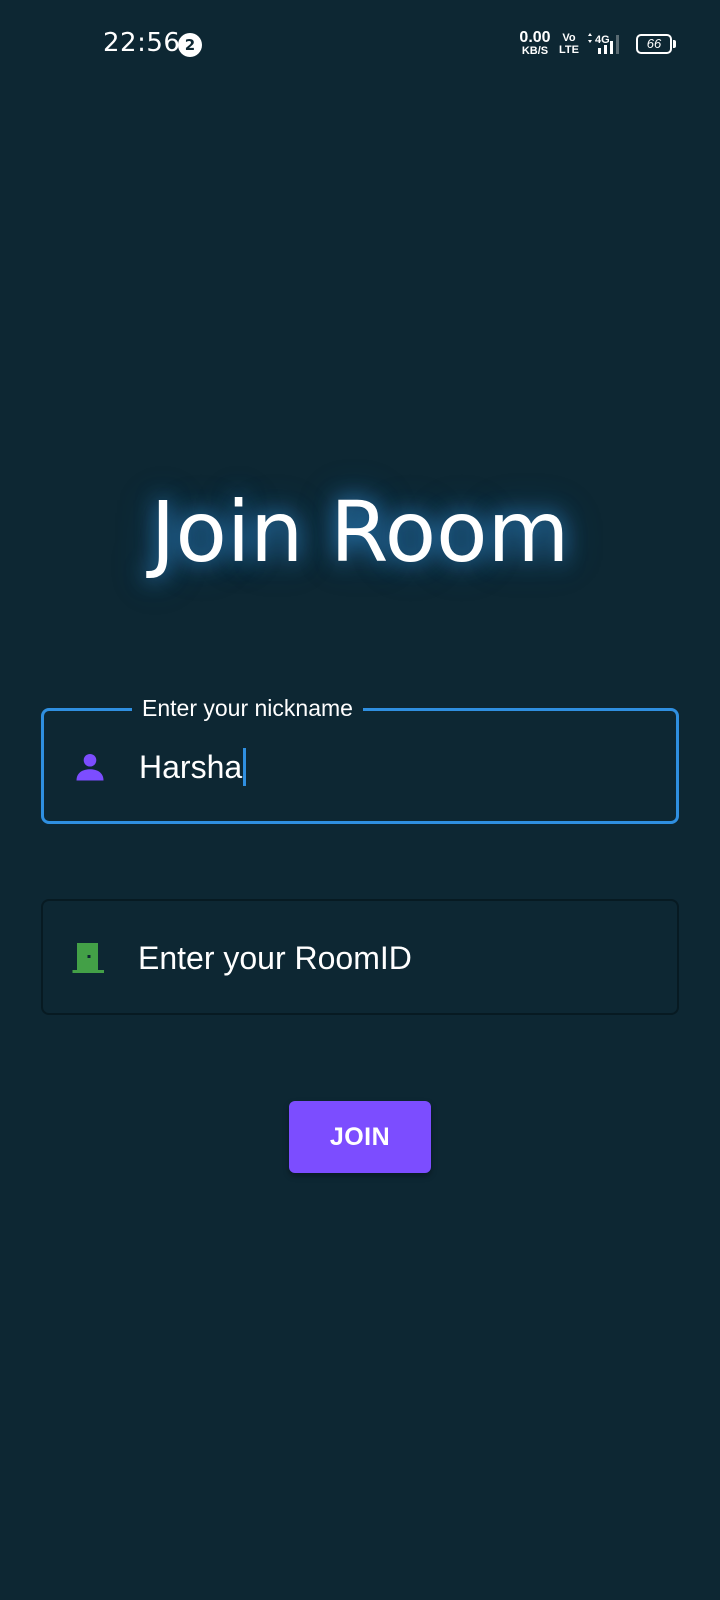 This screenshot has height=1600, width=720. I want to click on network-type-label: 4G, so click(602, 40).